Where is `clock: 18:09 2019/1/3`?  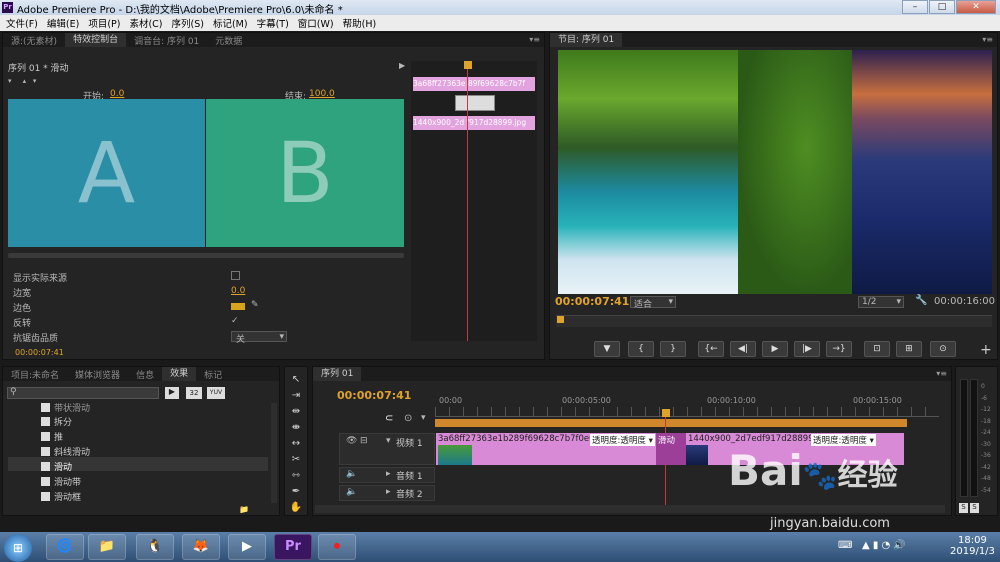 clock: 18:09 2019/1/3 is located at coordinates (972, 546).